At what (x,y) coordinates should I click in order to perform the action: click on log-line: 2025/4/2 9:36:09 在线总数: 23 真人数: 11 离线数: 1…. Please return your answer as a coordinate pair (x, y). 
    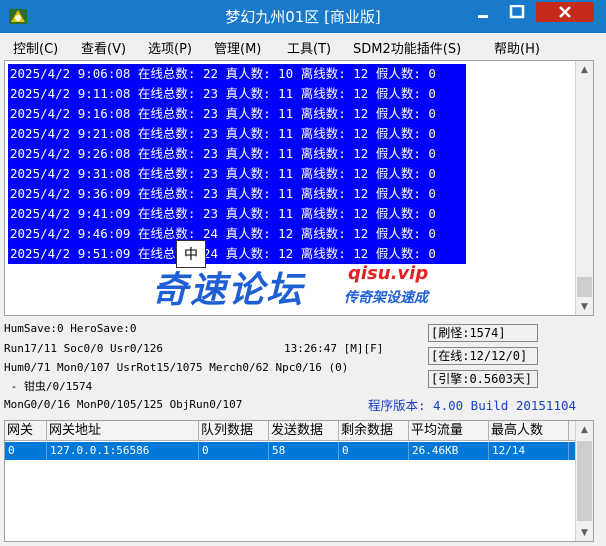
    Looking at the image, I should click on (237, 194).